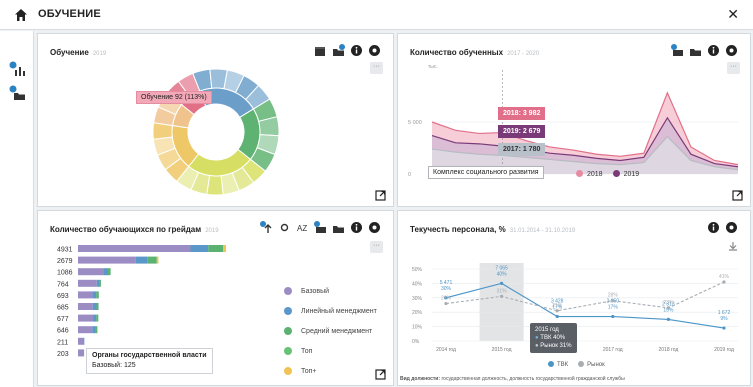 The width and height of the screenshot is (753, 387). What do you see at coordinates (63, 331) in the screenshot?
I see `bar-label: 646` at bounding box center [63, 331].